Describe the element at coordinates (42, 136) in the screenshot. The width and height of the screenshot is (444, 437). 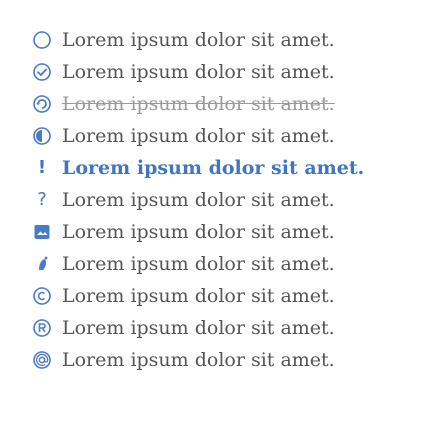
I see `half-circle-icon` at that location.